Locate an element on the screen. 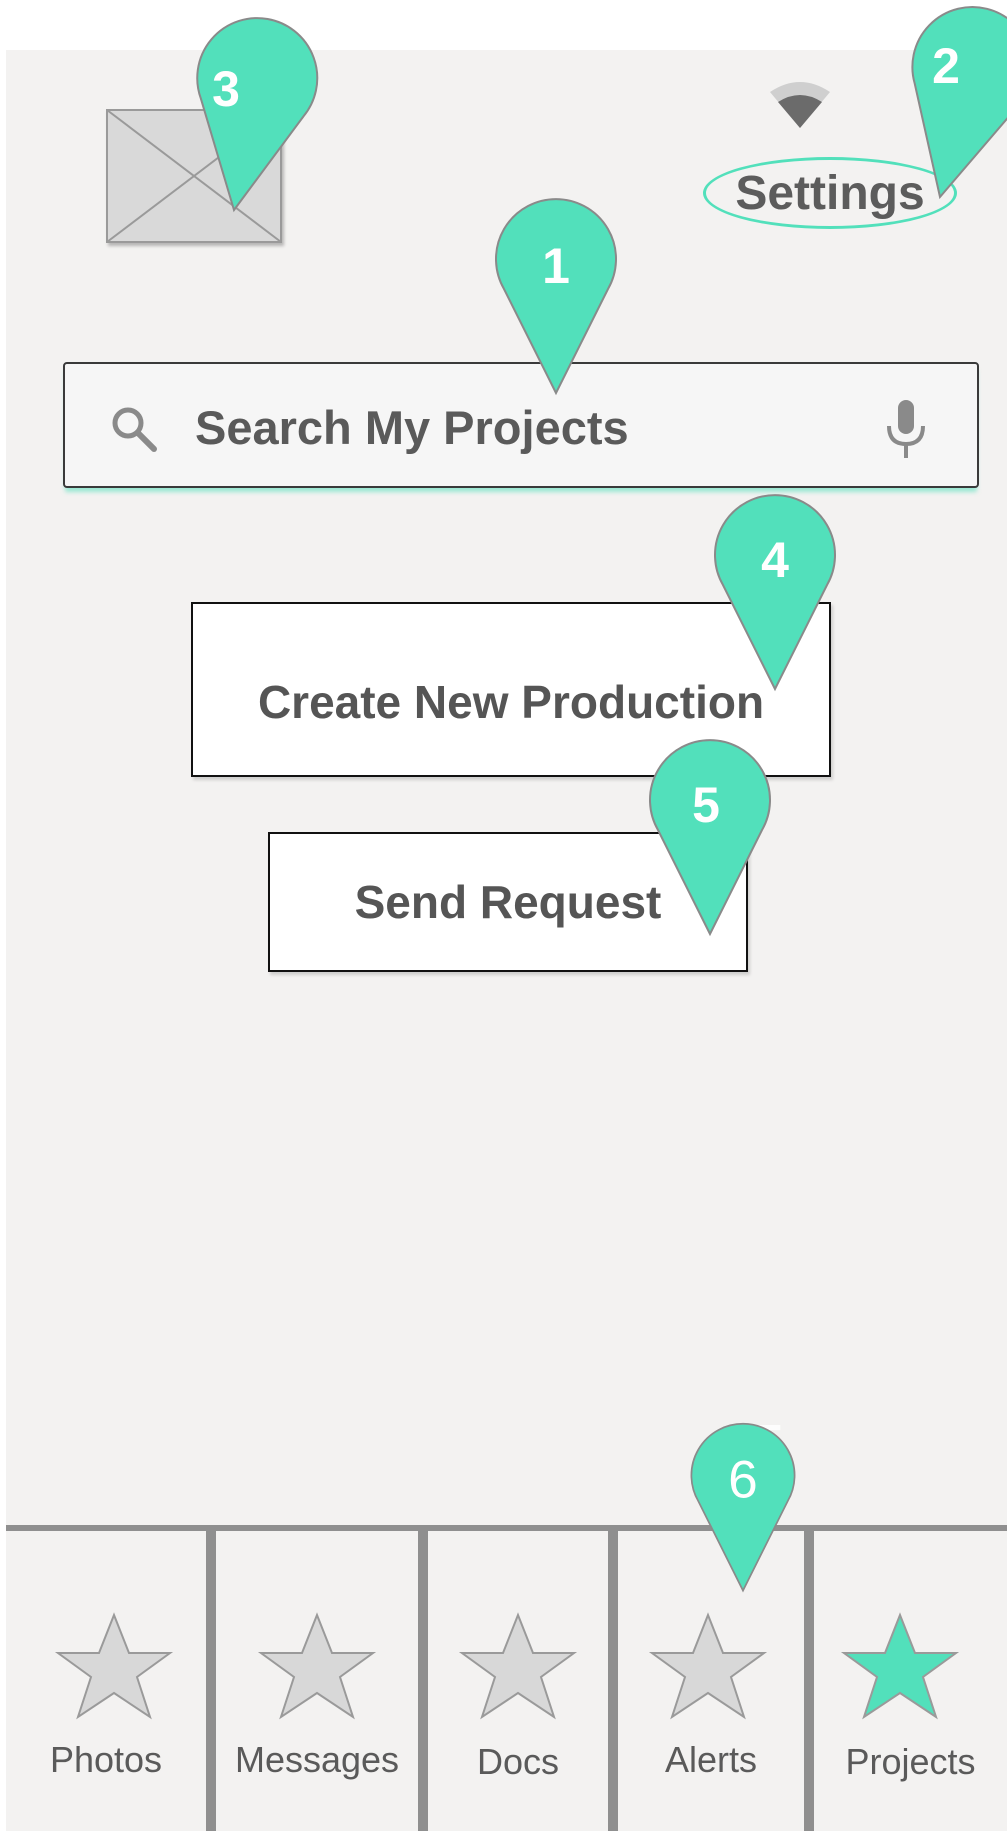 This screenshot has width=1007, height=1831. annotation-pin-6: 6 is located at coordinates (743, 1512).